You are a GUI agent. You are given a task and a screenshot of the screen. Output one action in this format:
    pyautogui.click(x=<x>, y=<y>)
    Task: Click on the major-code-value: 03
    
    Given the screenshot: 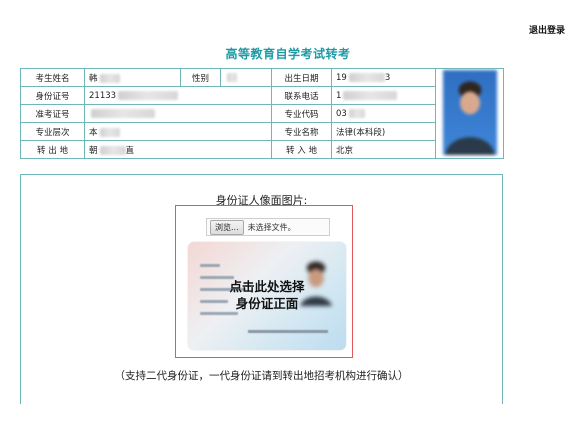 What is the action you would take?
    pyautogui.click(x=383, y=113)
    